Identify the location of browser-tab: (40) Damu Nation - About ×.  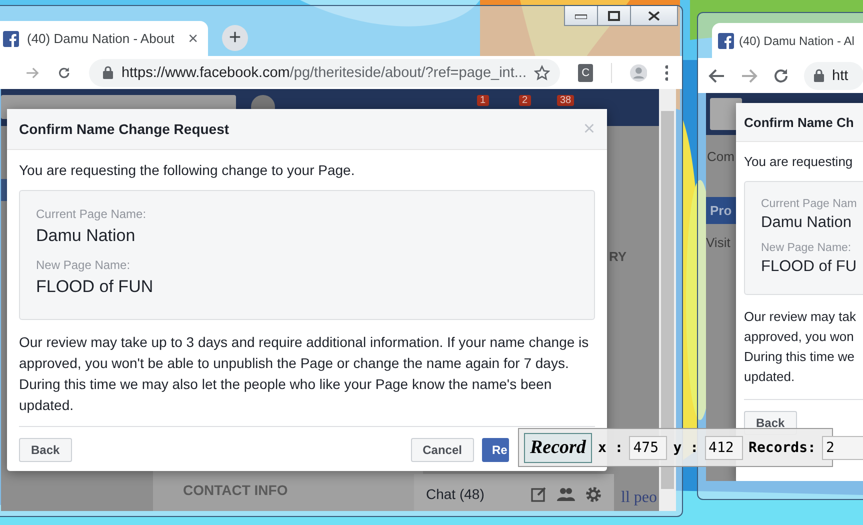
(104, 38).